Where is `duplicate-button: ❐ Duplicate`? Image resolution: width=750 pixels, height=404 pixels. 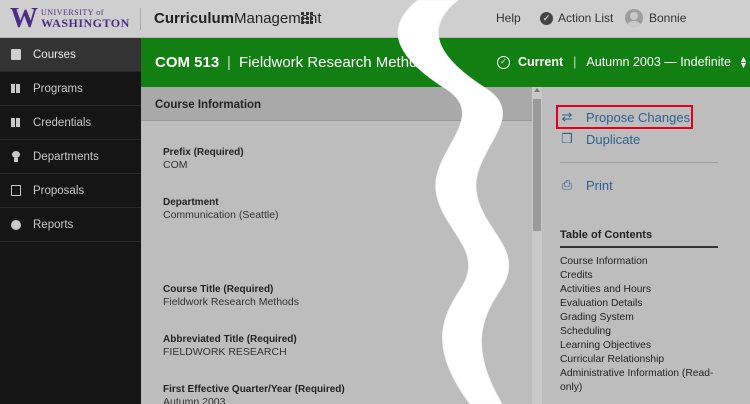 duplicate-button: ❐ Duplicate is located at coordinates (600, 139).